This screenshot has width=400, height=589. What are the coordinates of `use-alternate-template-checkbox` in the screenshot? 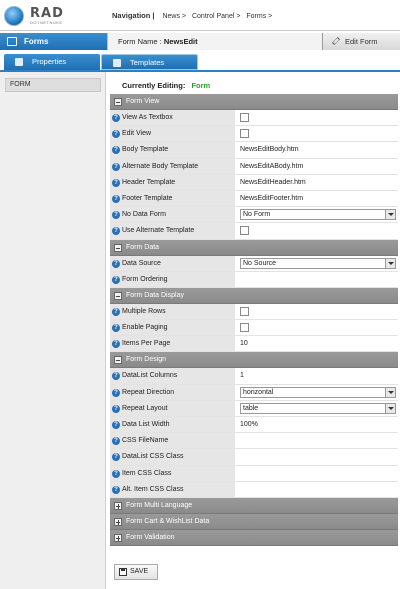 It's located at (244, 231).